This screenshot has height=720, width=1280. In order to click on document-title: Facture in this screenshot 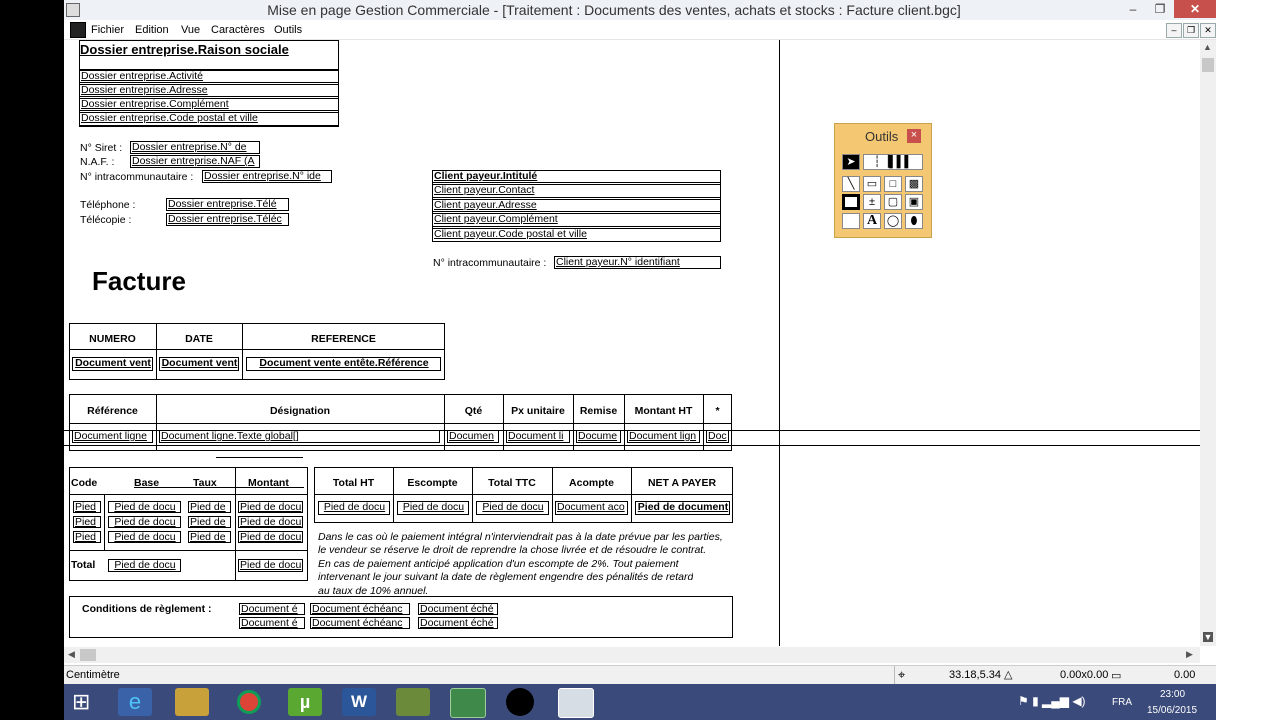, I will do `click(139, 281)`.